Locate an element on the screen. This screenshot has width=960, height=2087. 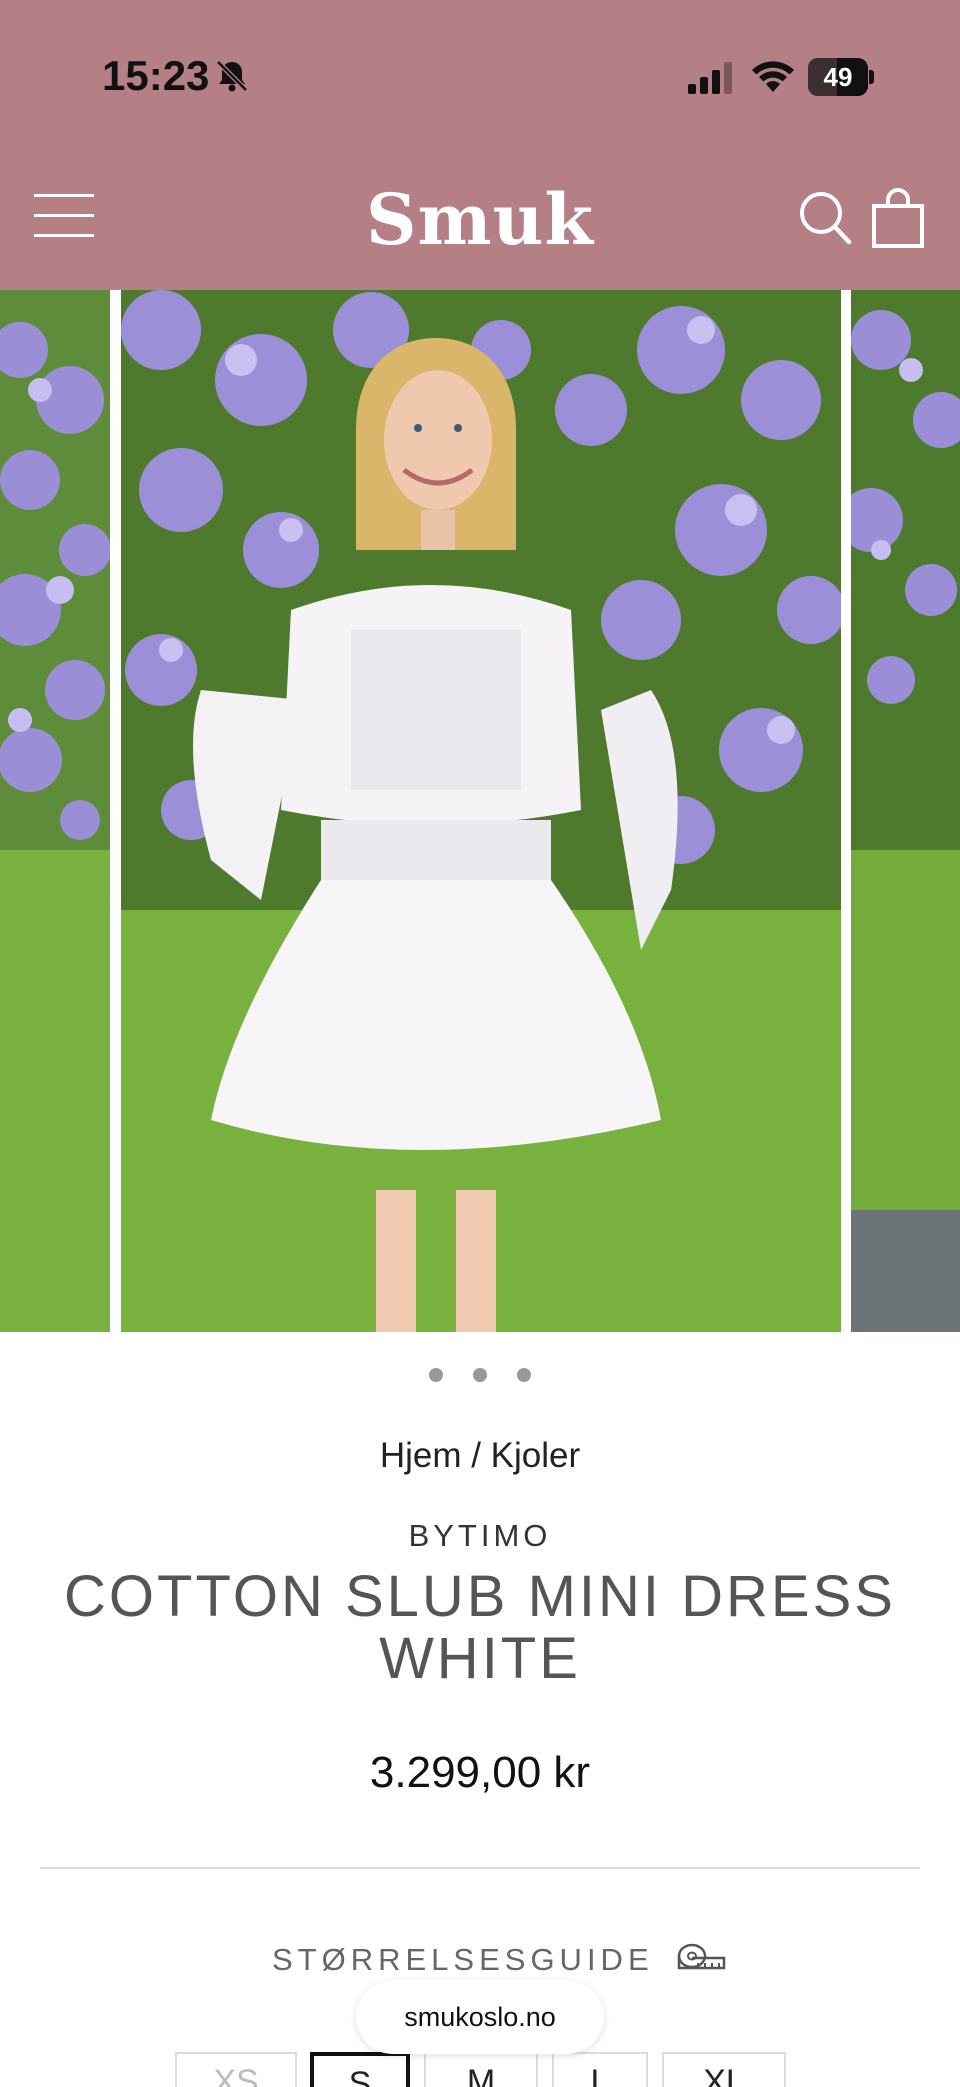
breadcrumb: Hjem / Kjoler is located at coordinates (480, 1456).